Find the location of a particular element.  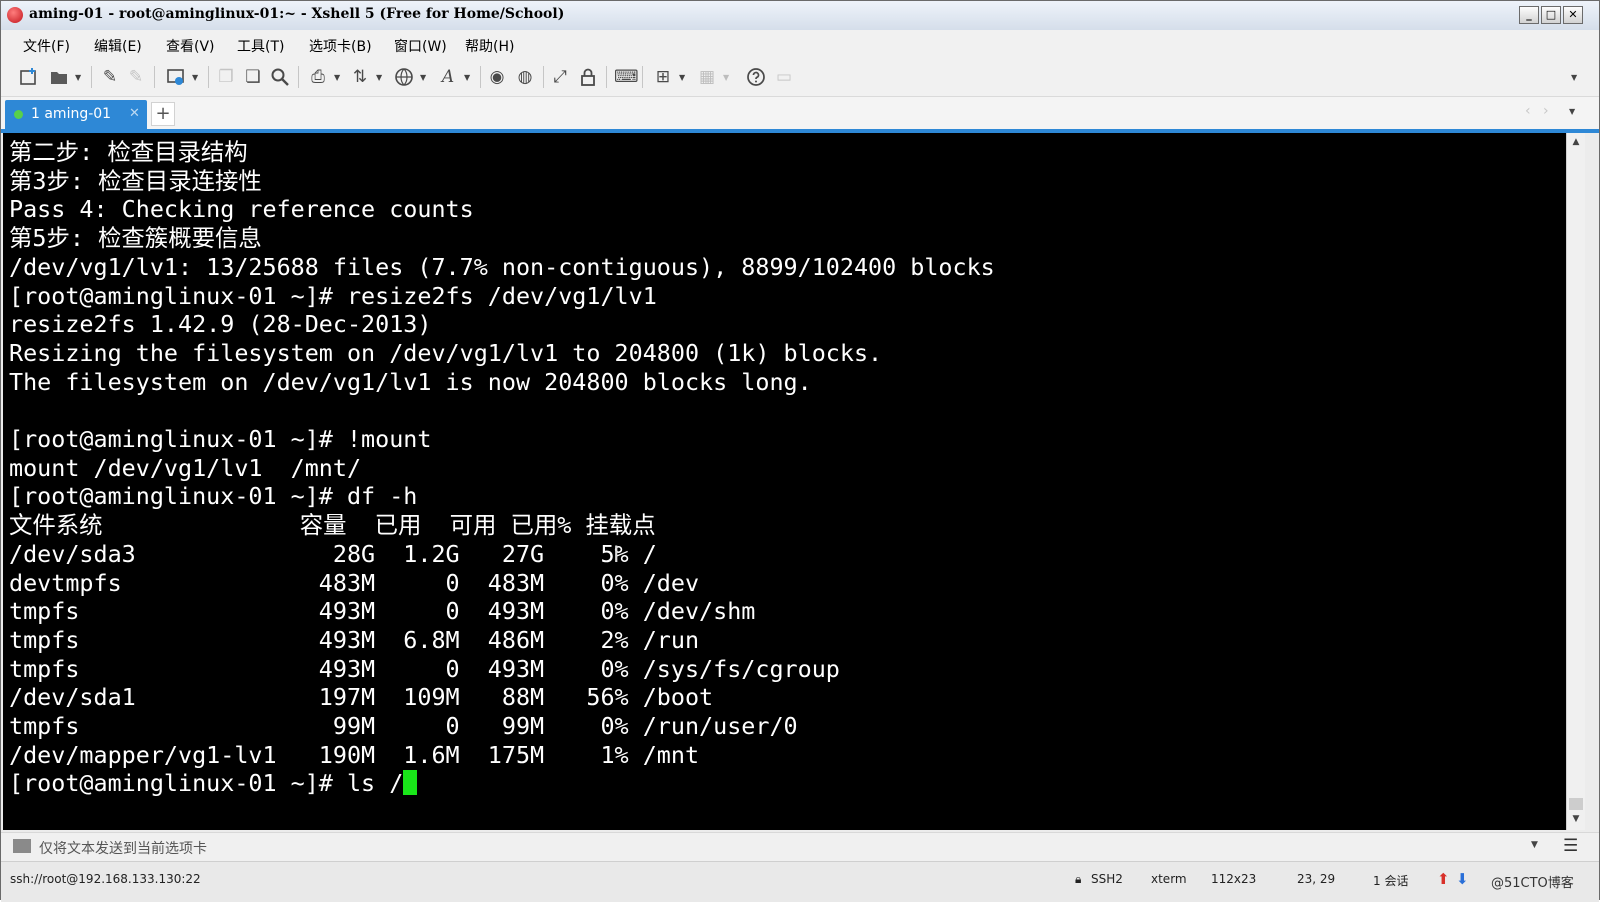

terminal-line: [root@aminglinux-01 ~]# df -h is located at coordinates (213, 496).